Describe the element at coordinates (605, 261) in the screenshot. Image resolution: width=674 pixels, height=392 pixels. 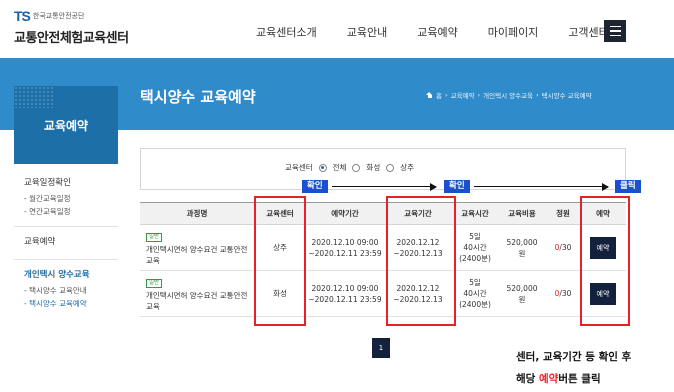
I see `highlight-box-reserve` at that location.